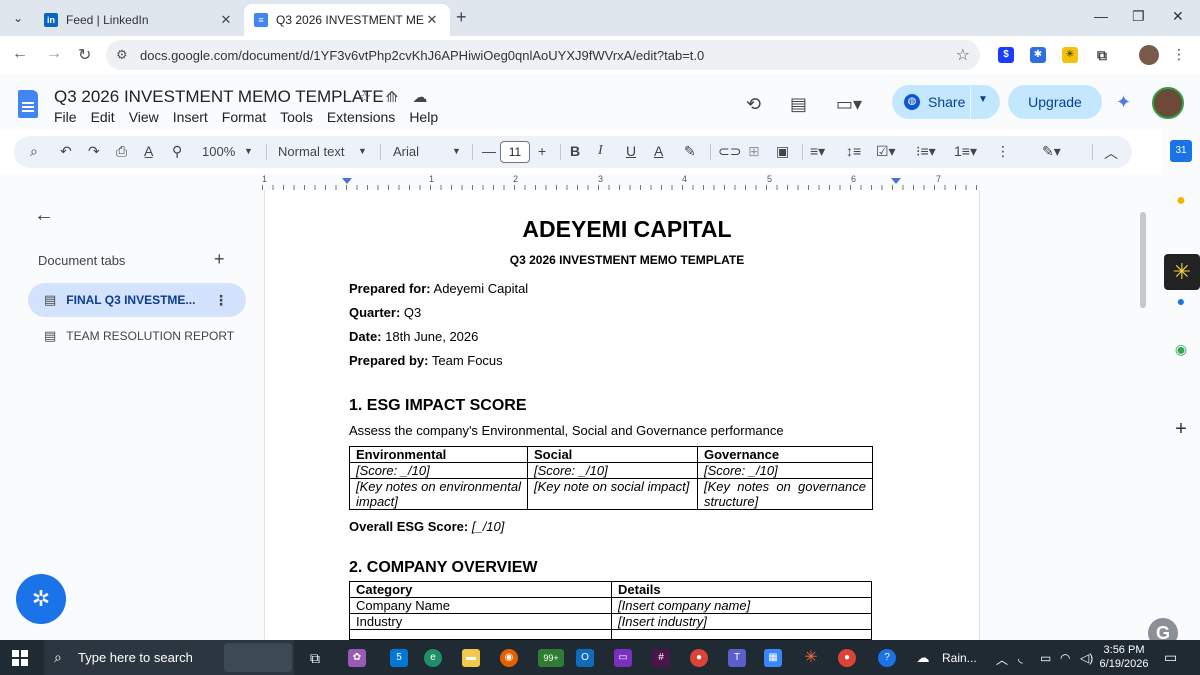 The image size is (1200, 675). What do you see at coordinates (103, 117) in the screenshot?
I see `menu-edit: Edit` at bounding box center [103, 117].